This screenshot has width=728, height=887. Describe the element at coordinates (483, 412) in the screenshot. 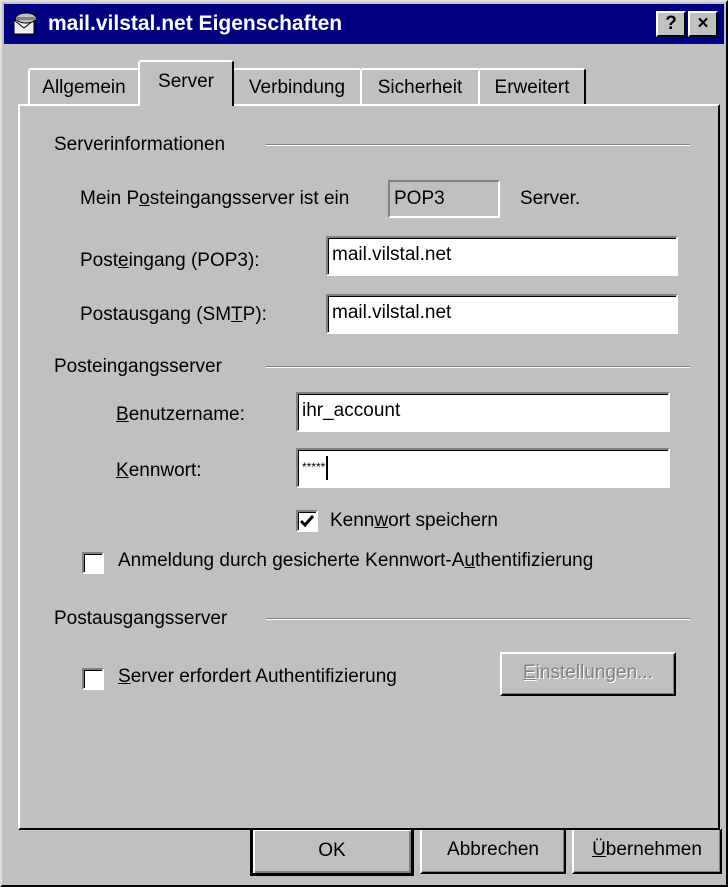

I see `username-input: ihr_account` at that location.